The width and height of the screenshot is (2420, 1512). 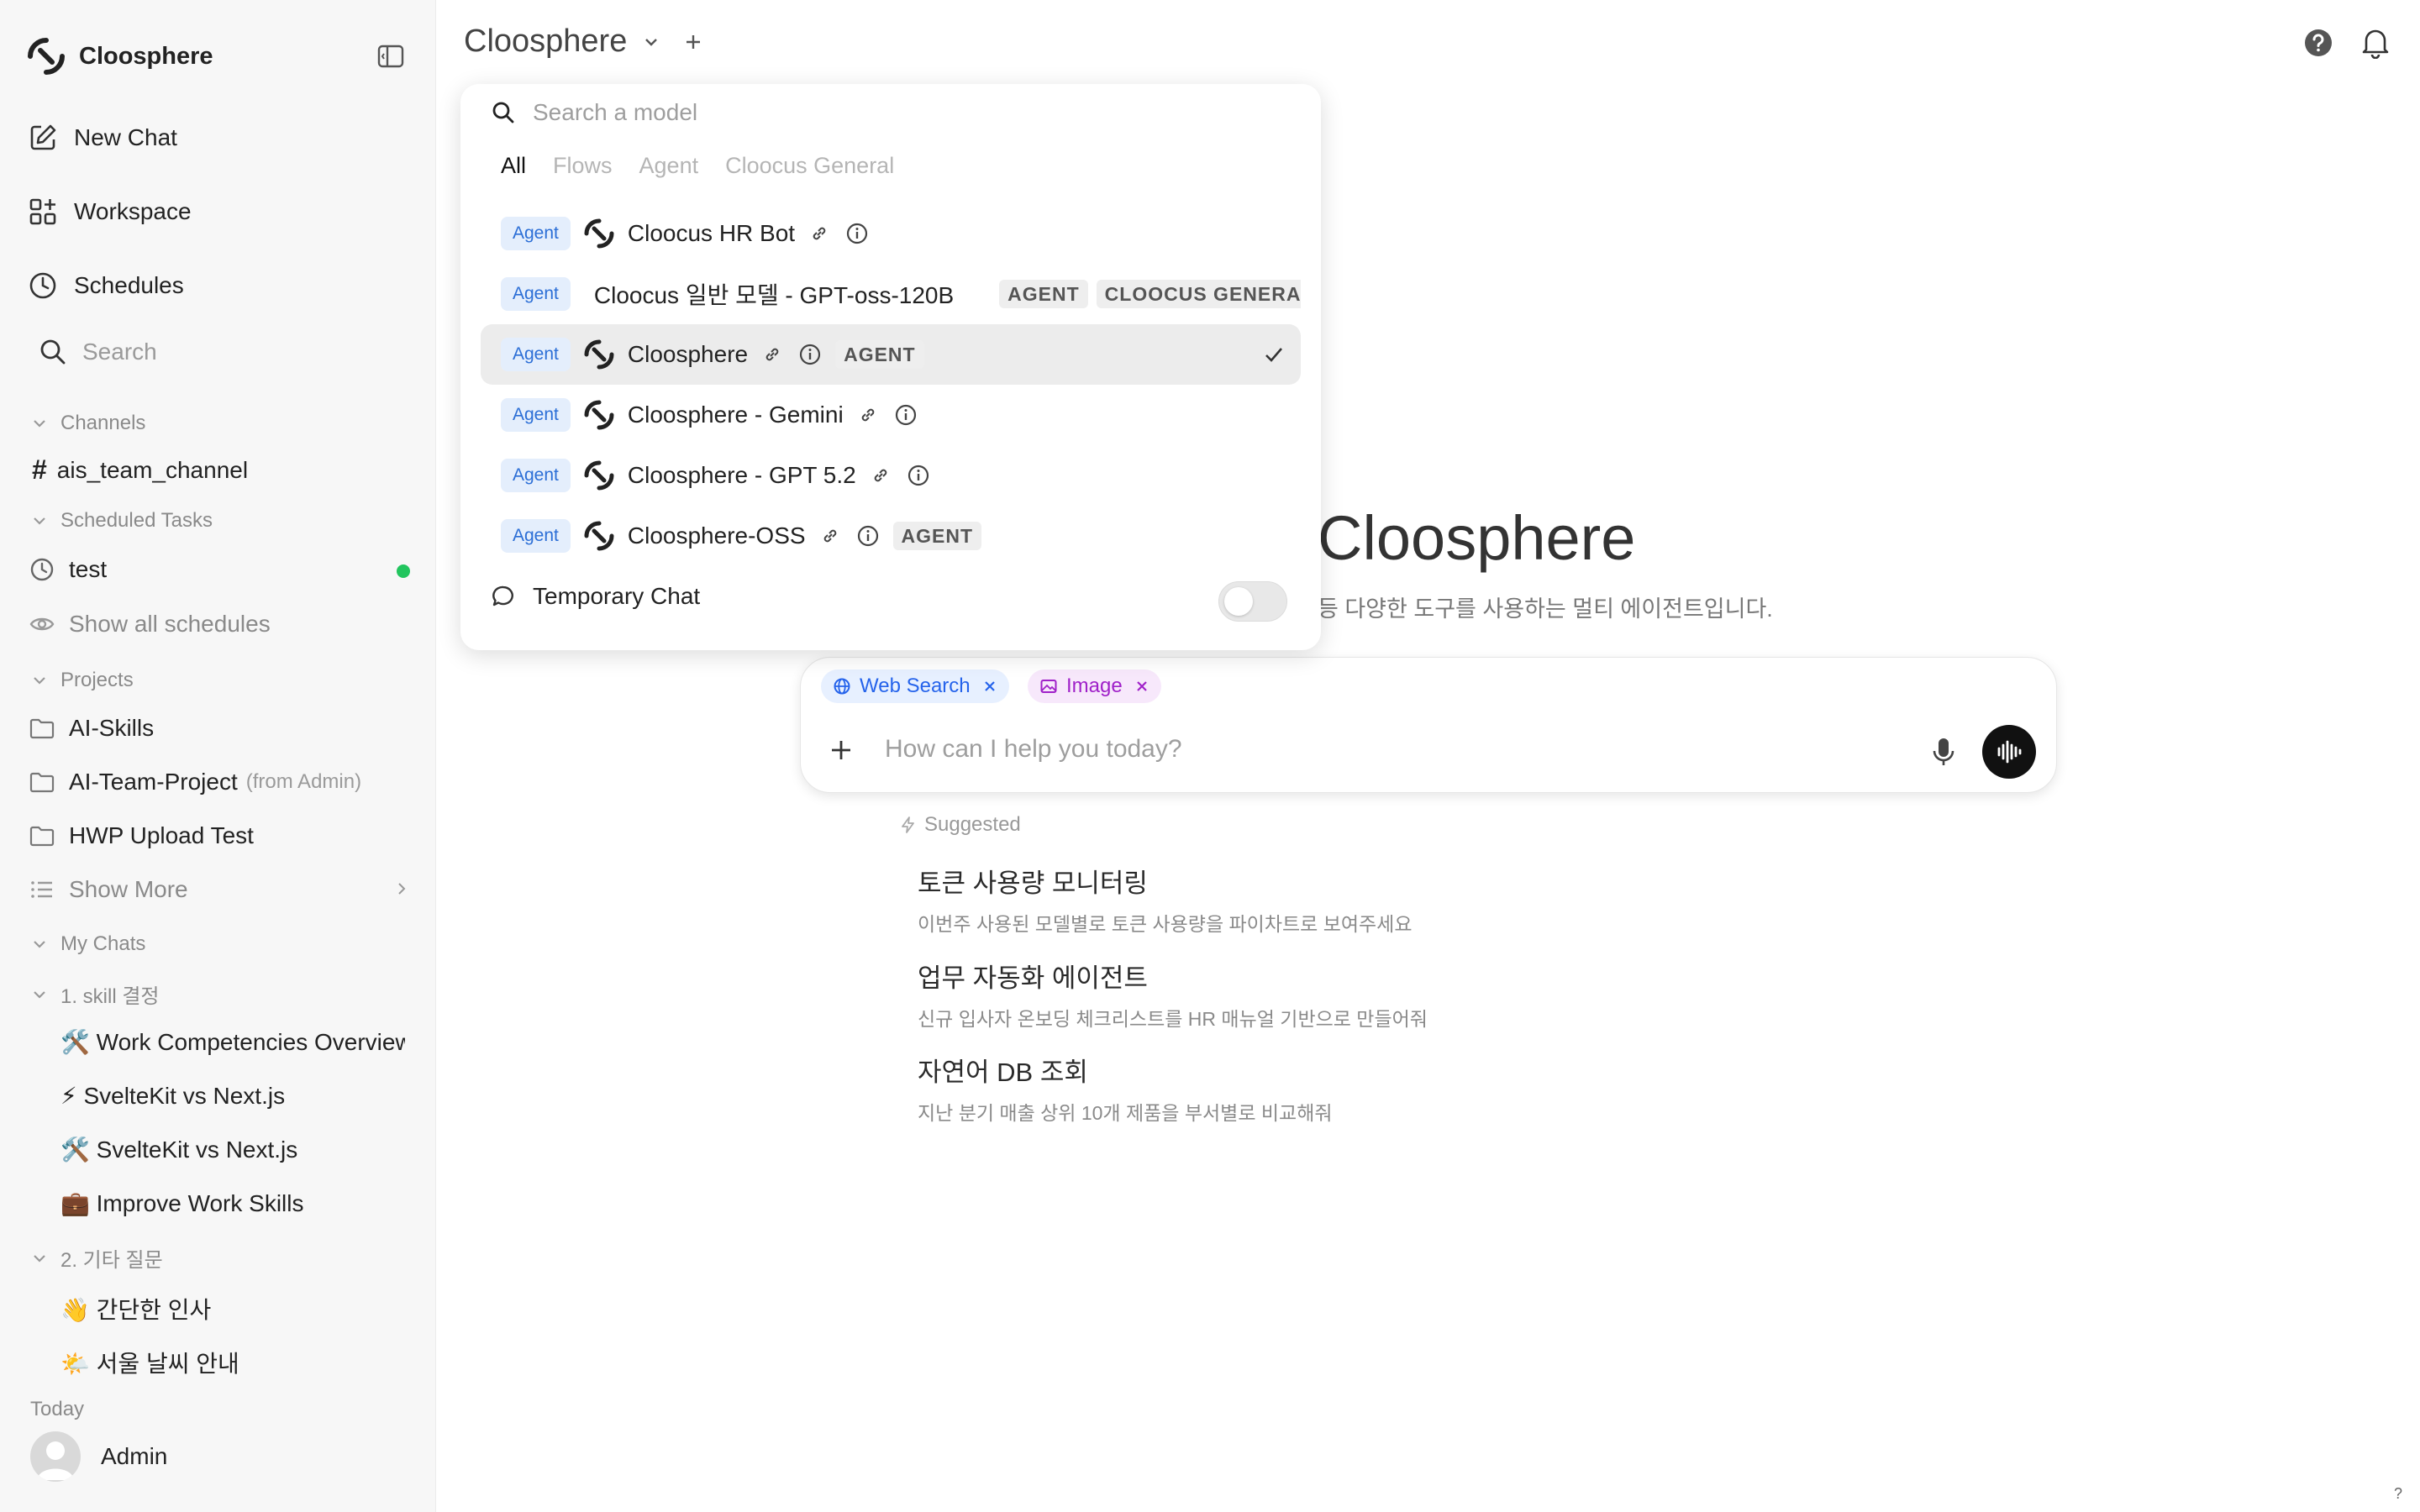 I want to click on sidebar-toggle-icon, so click(x=390, y=56).